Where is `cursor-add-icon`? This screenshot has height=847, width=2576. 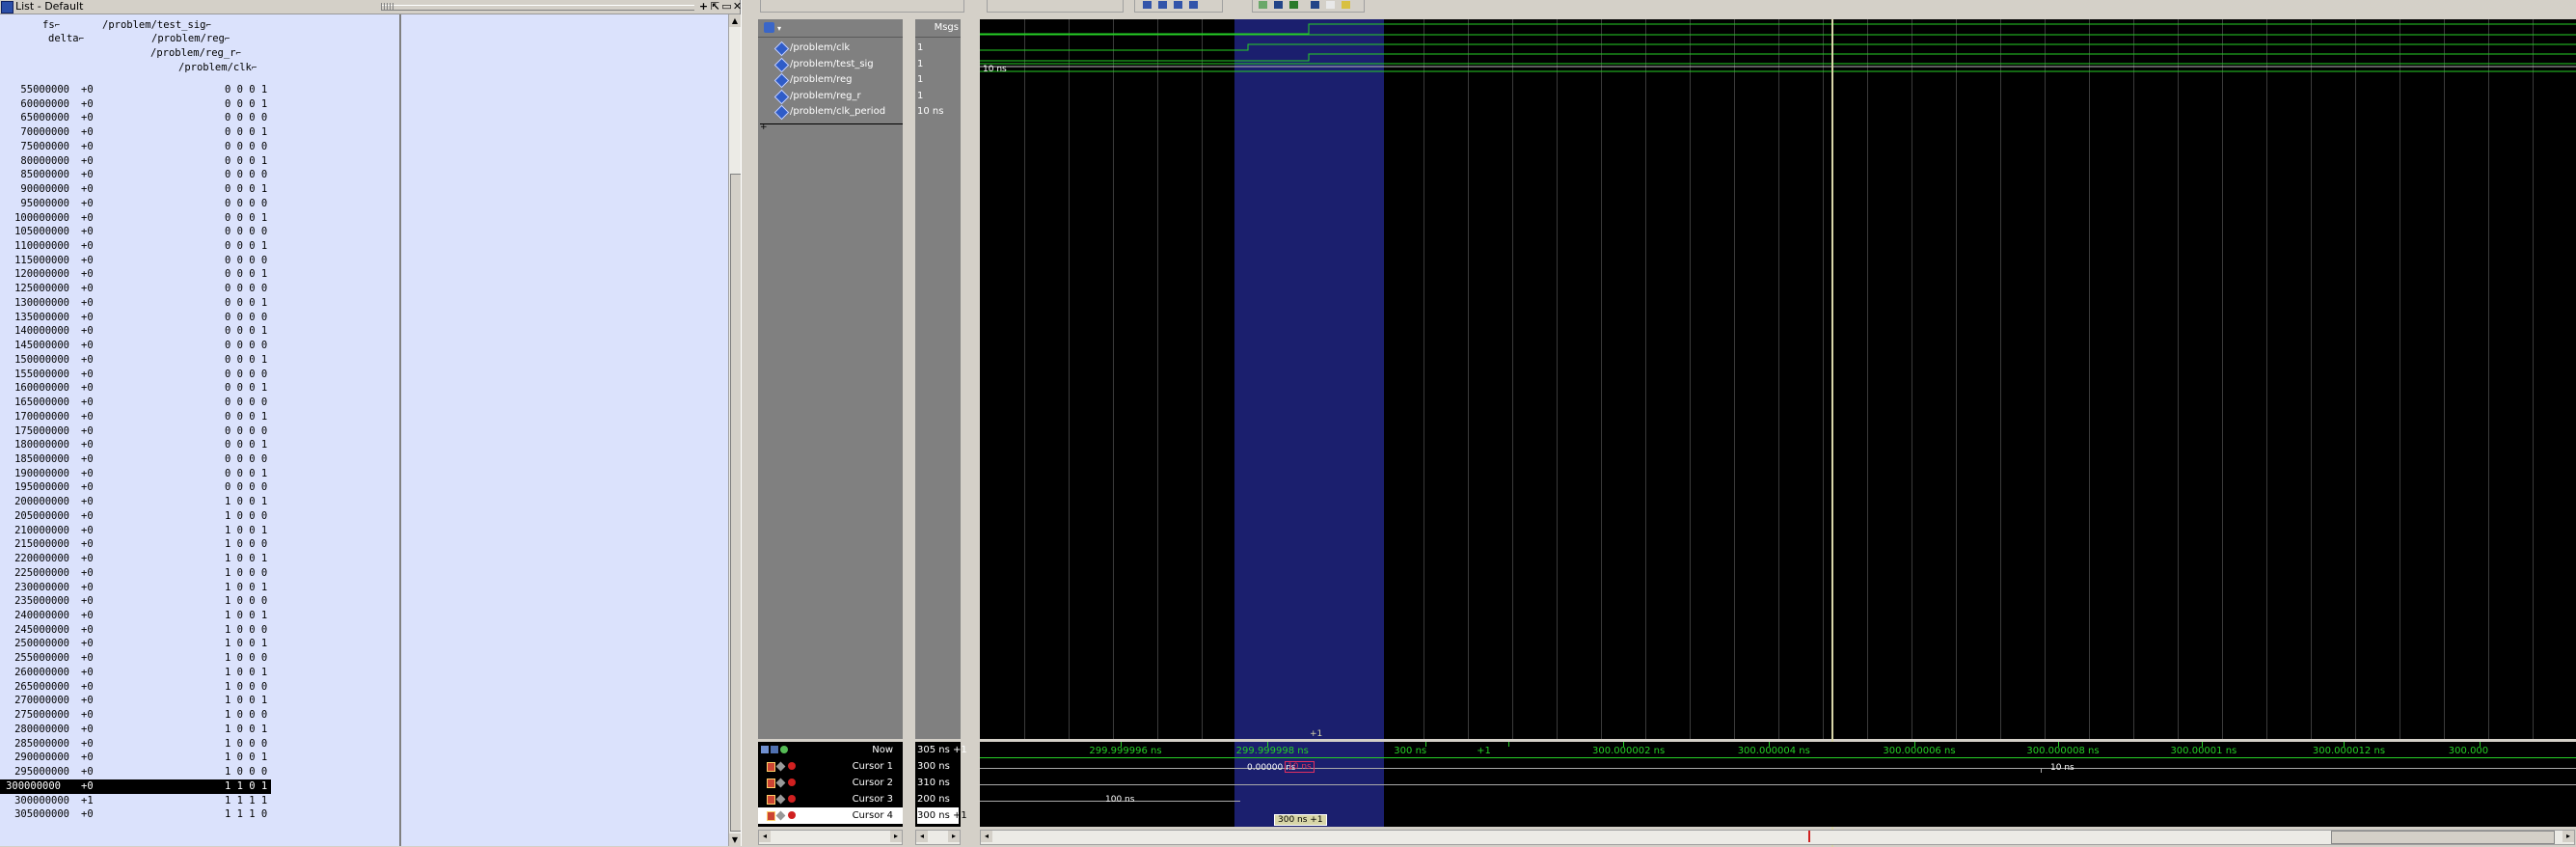 cursor-add-icon is located at coordinates (774, 749).